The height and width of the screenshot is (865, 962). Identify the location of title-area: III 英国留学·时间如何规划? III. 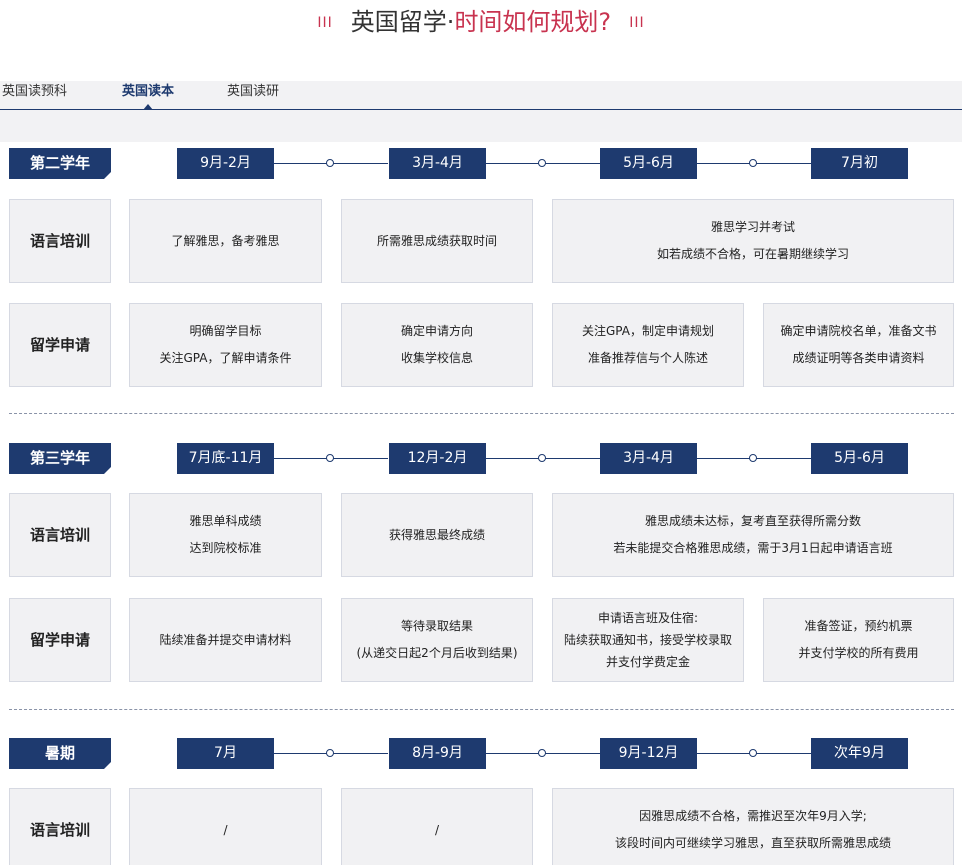
(481, 40).